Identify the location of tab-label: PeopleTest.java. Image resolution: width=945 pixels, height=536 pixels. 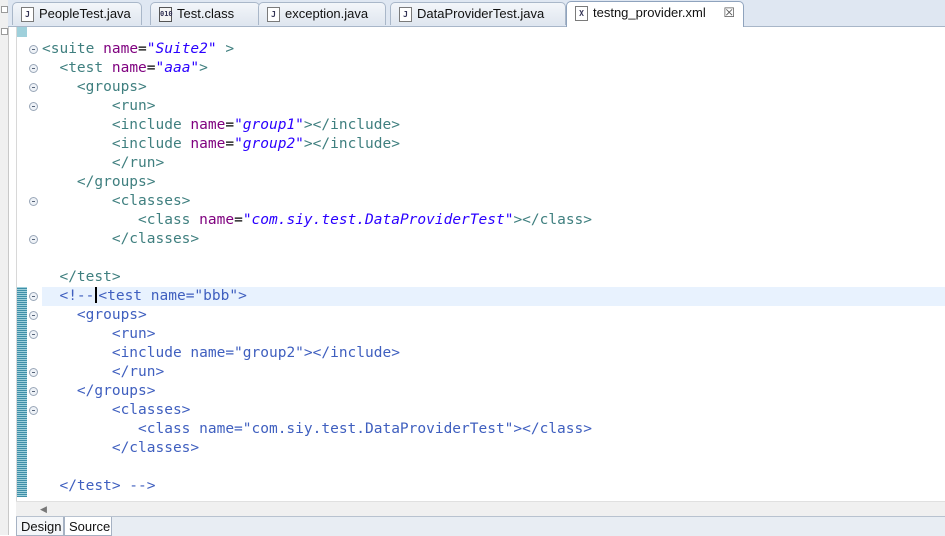
(85, 13).